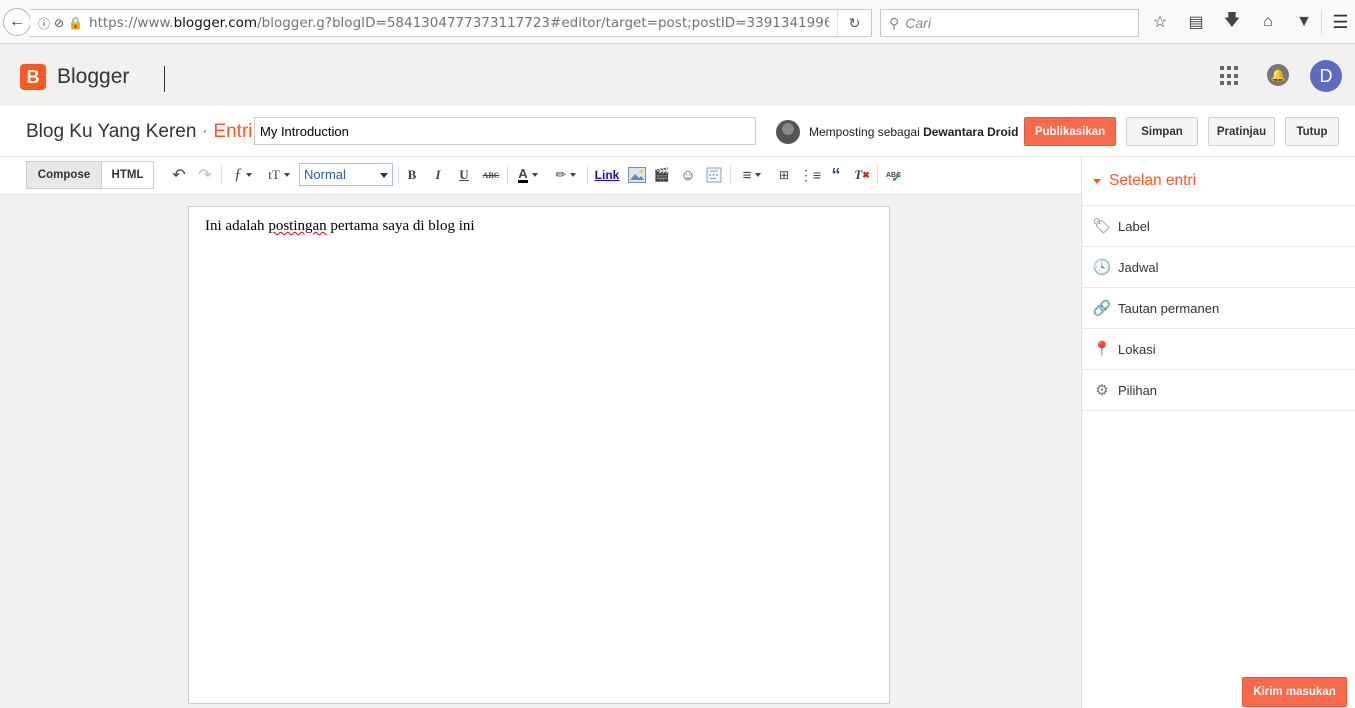 Image resolution: width=1355 pixels, height=708 pixels. I want to click on url-status-icons: ⓘ ⊘ 🔒, so click(59, 23).